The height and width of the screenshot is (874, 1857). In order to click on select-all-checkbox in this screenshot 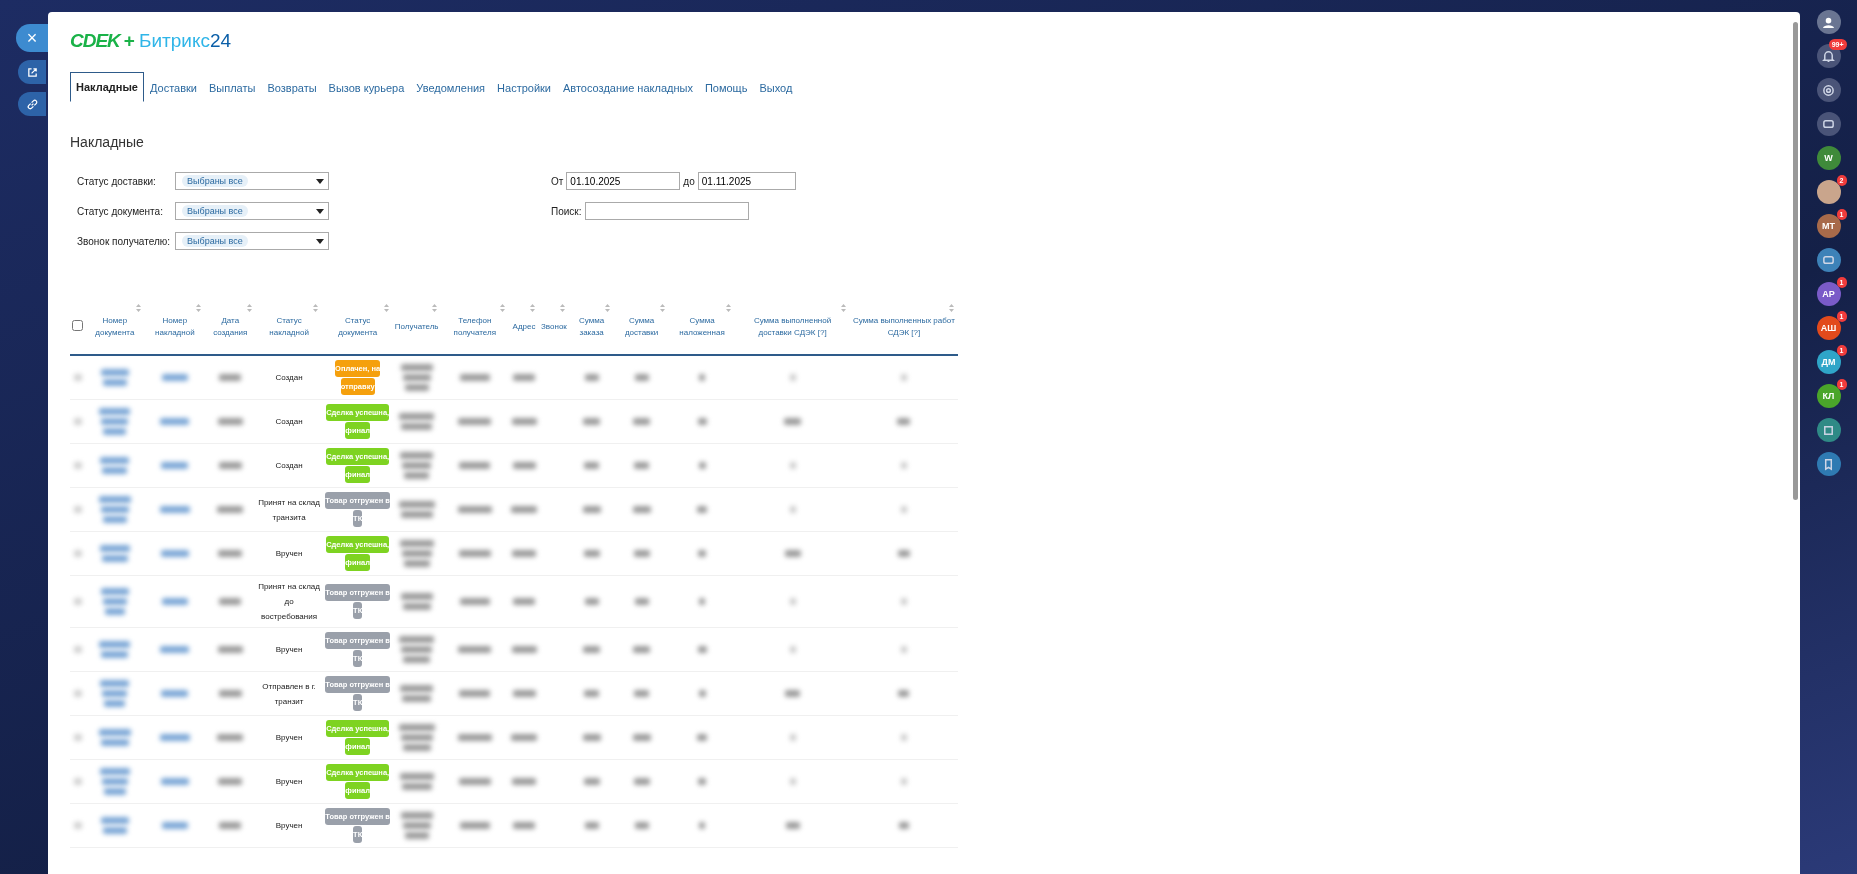, I will do `click(77, 325)`.